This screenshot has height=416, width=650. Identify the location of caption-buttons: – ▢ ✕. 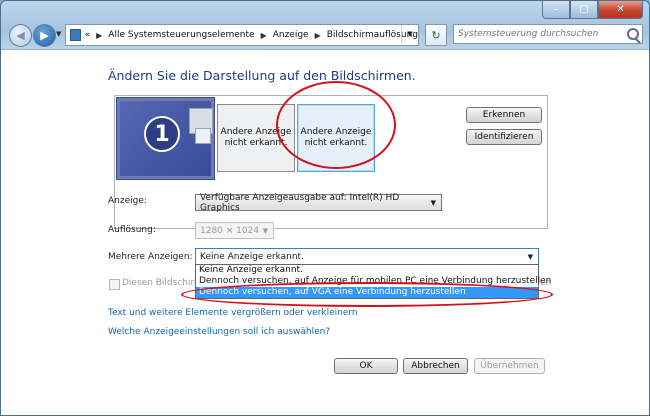
(592, 10).